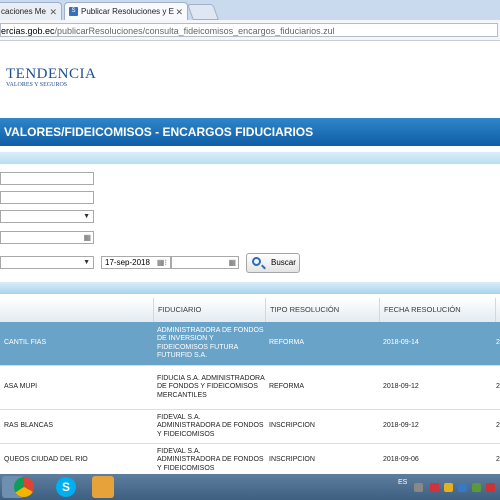 The image size is (500, 500). What do you see at coordinates (24, 487) in the screenshot?
I see `chrome-icon` at bounding box center [24, 487].